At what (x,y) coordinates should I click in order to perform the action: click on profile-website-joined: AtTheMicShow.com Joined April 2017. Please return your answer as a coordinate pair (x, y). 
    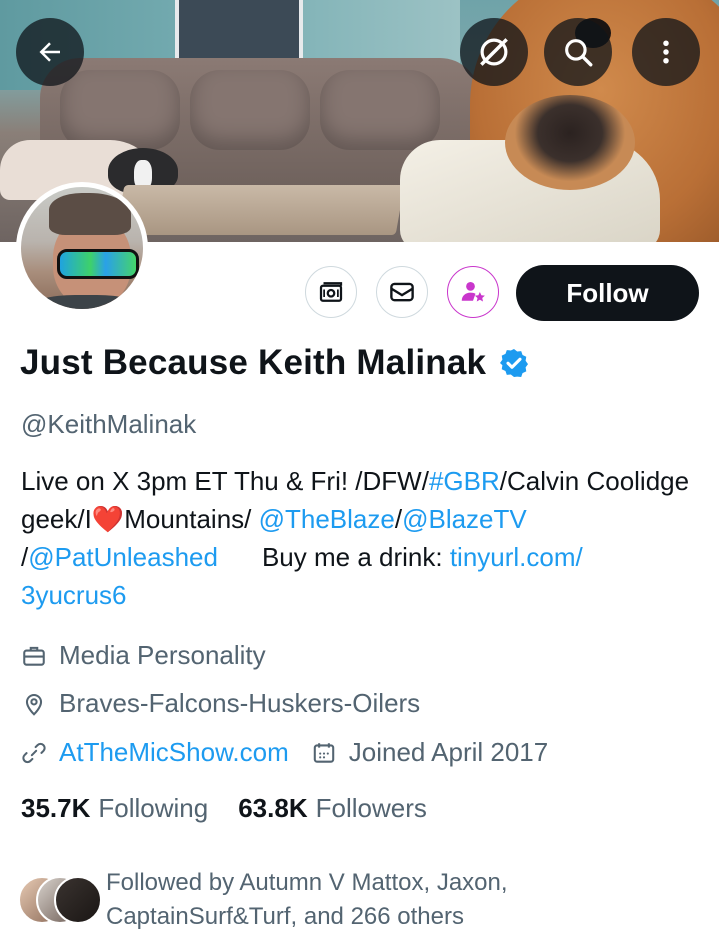
    Looking at the image, I should click on (284, 752).